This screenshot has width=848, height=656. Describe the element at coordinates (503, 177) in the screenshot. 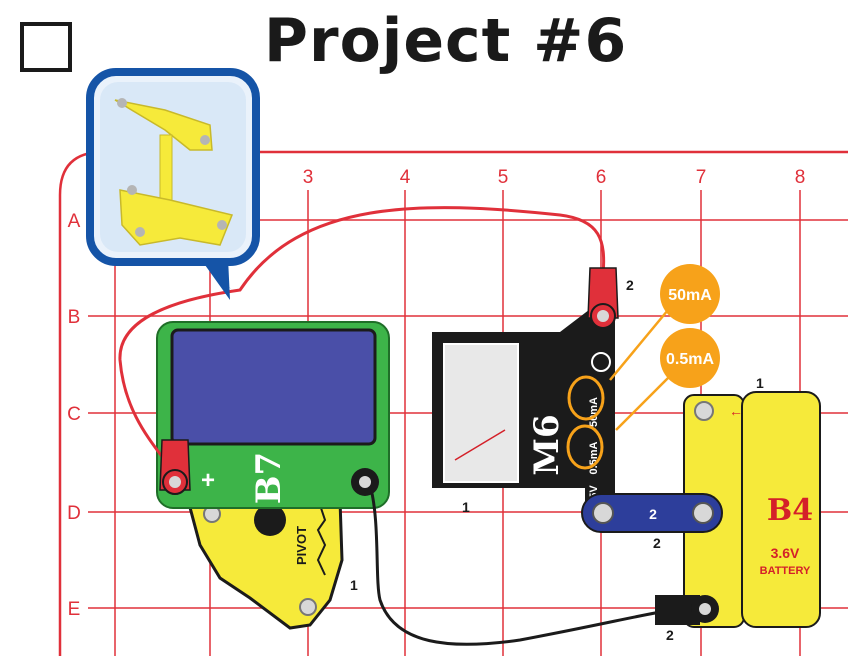

I see `column-label-5: 5` at that location.